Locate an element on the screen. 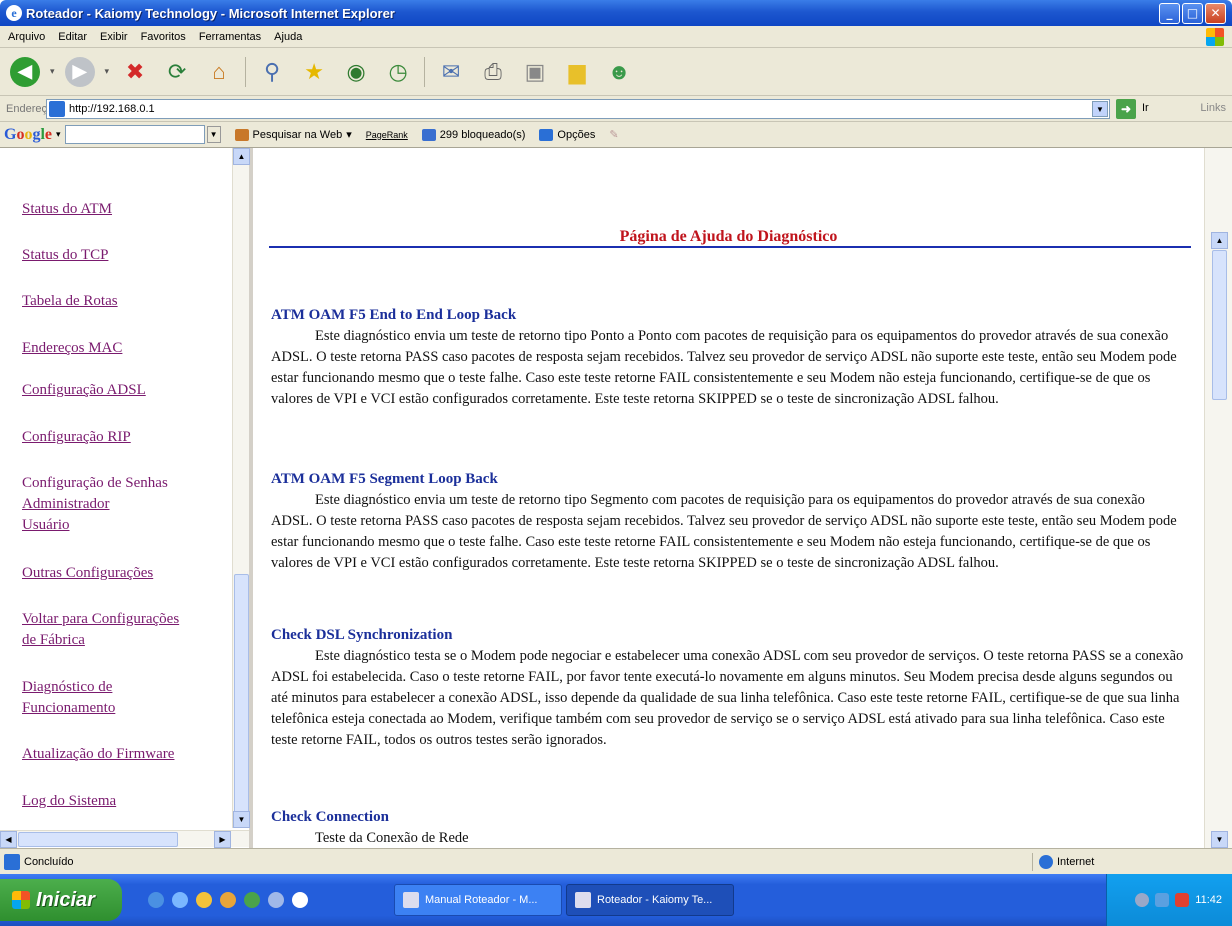  stop-icon: ✖ is located at coordinates (135, 72).